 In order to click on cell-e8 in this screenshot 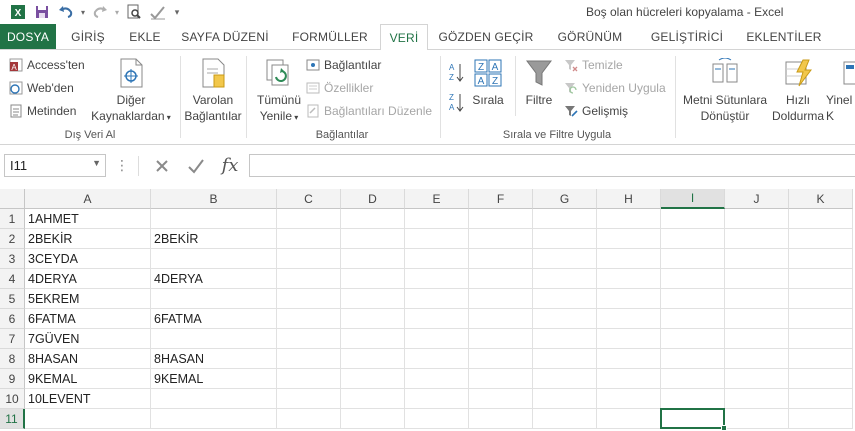, I will do `click(437, 359)`.